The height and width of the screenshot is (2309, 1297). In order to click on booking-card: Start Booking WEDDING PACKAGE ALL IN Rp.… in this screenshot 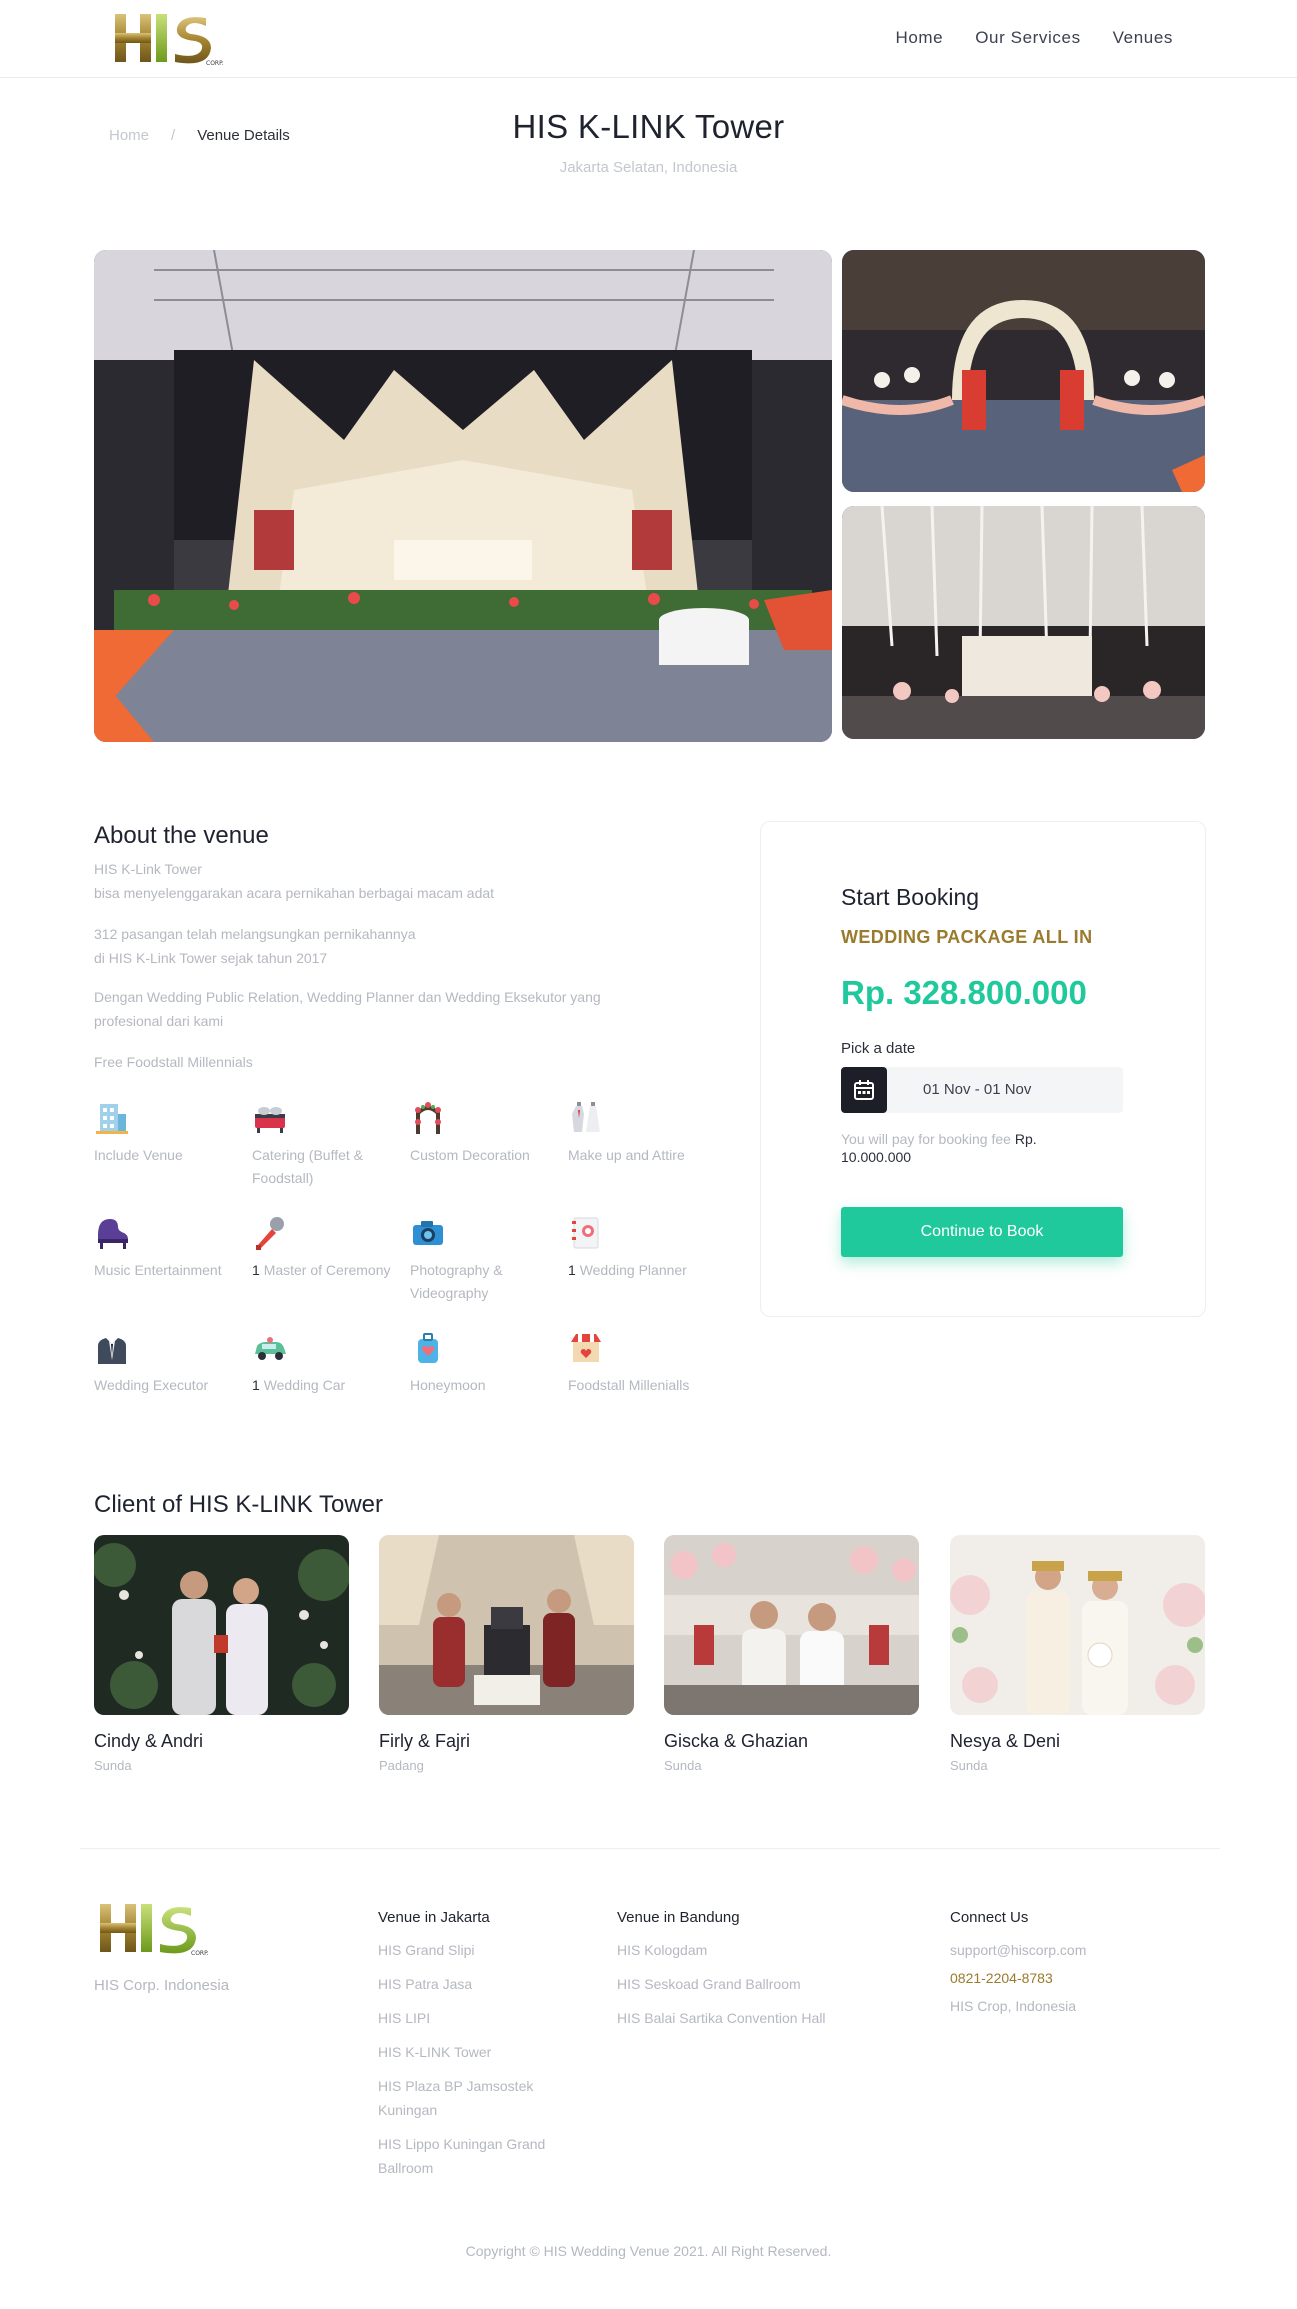, I will do `click(983, 1069)`.